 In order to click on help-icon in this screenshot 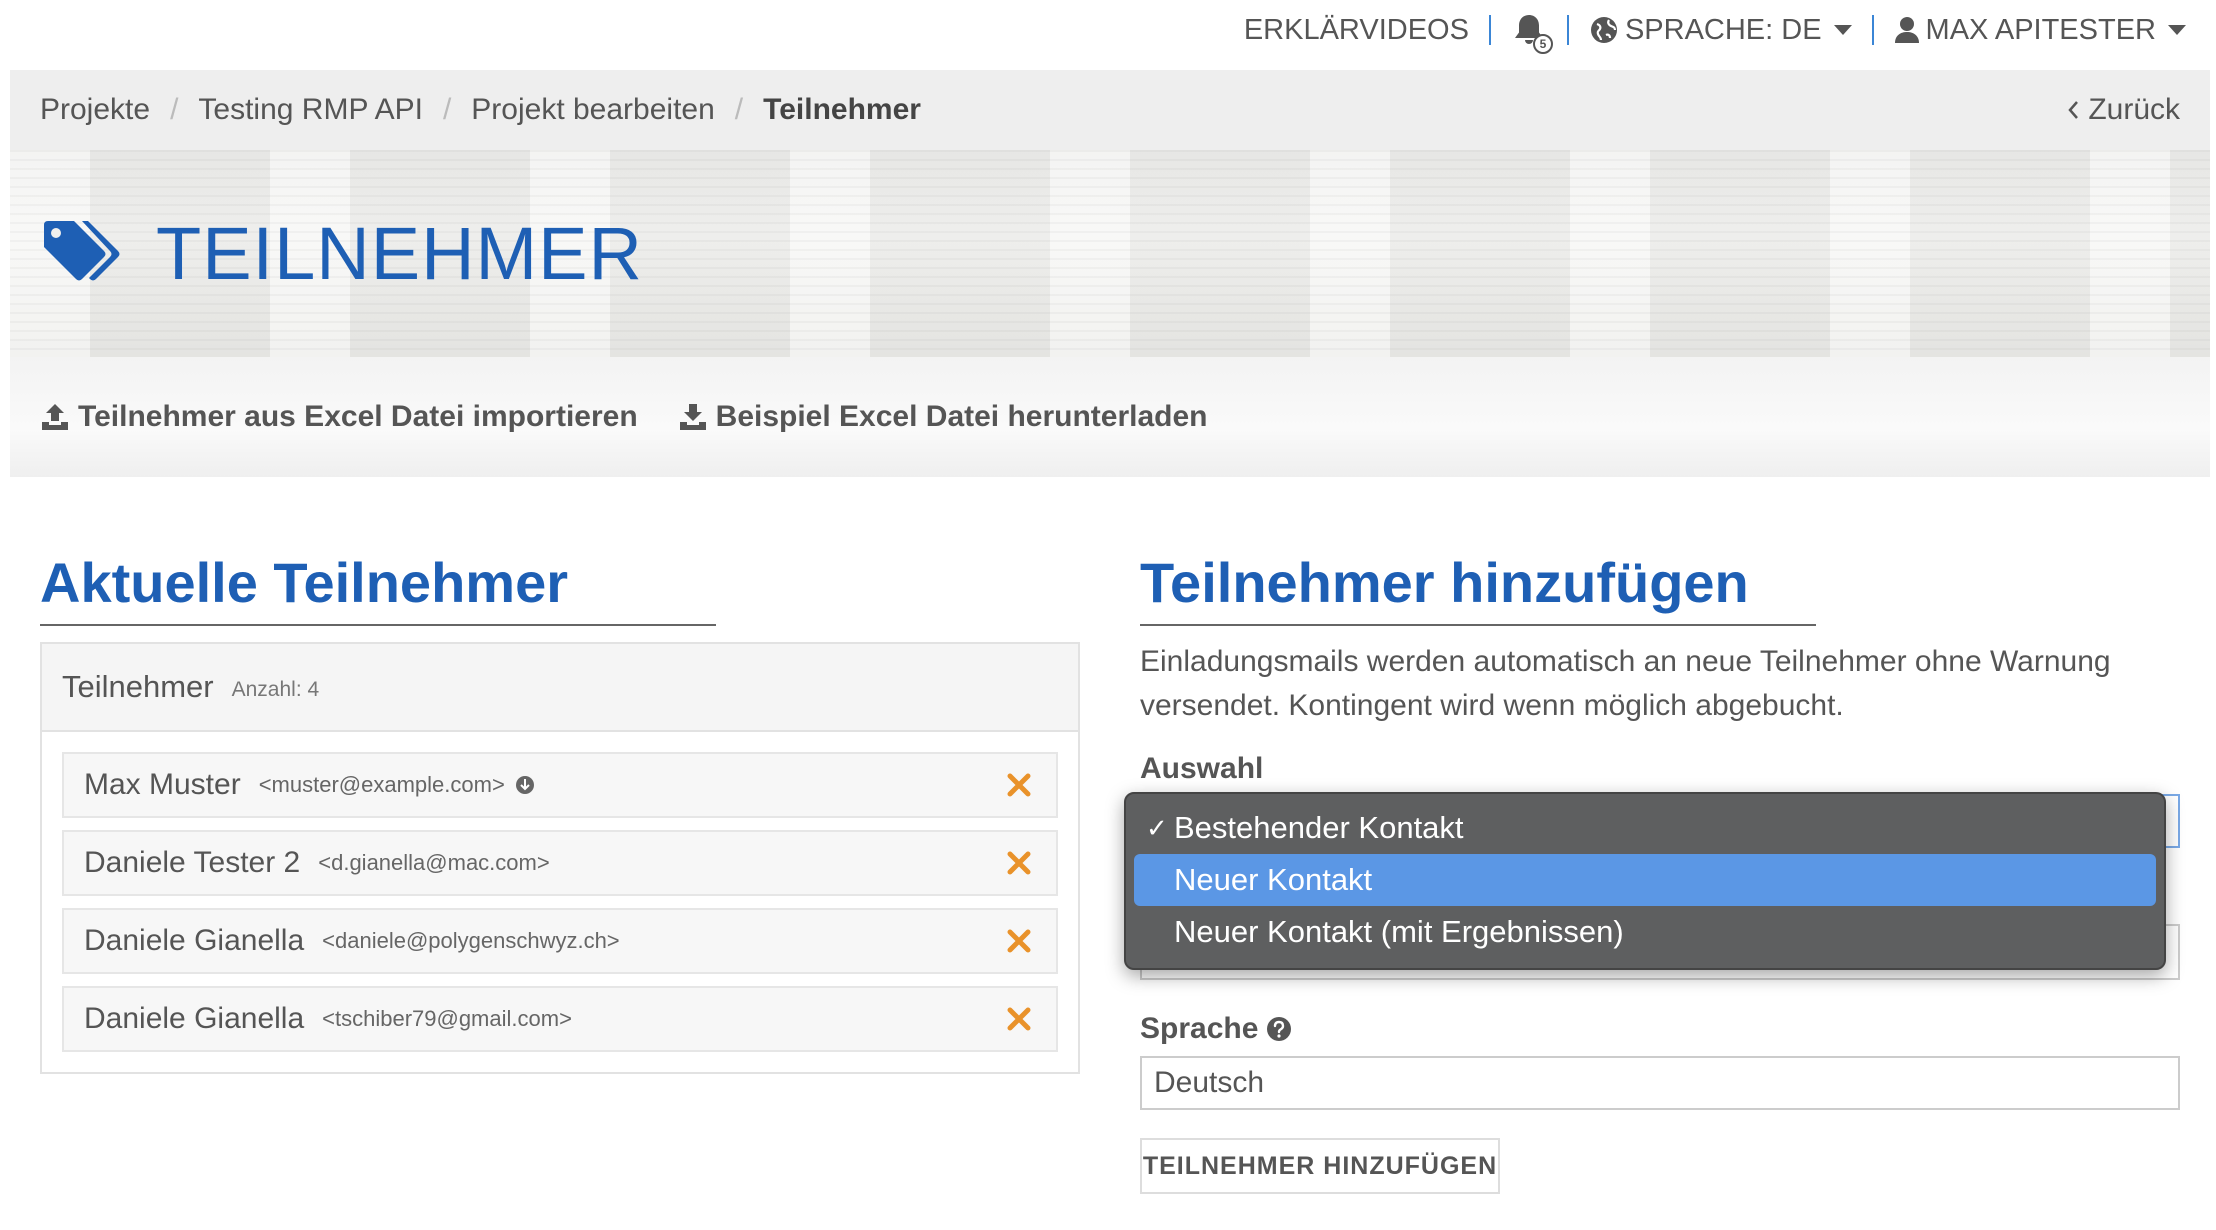, I will do `click(1279, 1029)`.